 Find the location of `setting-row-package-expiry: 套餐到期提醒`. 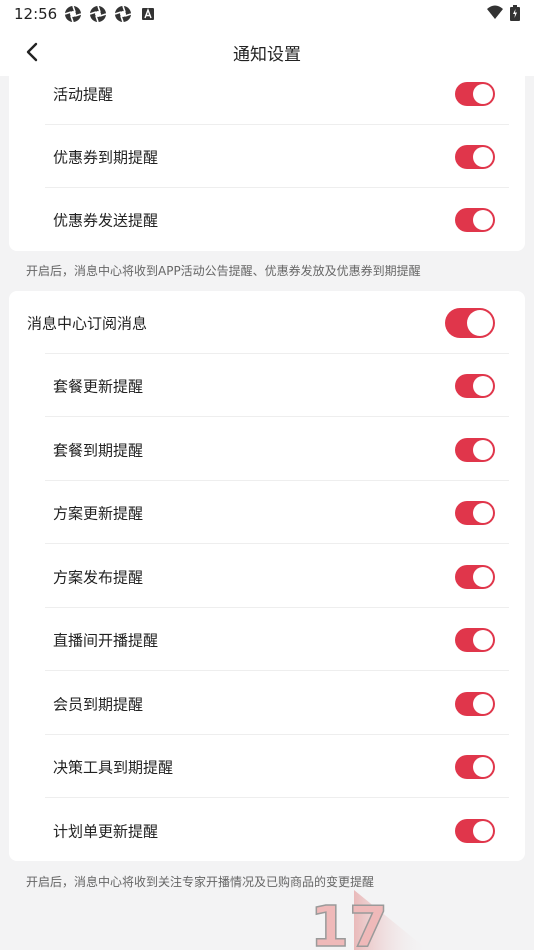

setting-row-package-expiry: 套餐到期提醒 is located at coordinates (267, 449).